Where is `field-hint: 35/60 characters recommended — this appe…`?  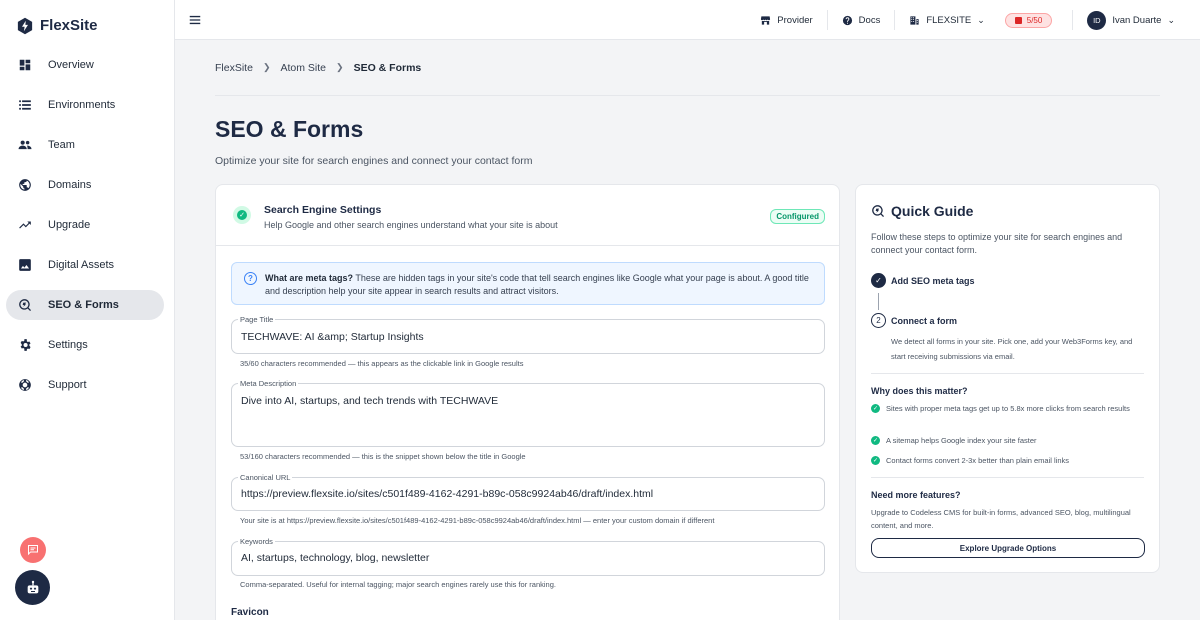
field-hint: 35/60 characters recommended — this appe… is located at coordinates (382, 363).